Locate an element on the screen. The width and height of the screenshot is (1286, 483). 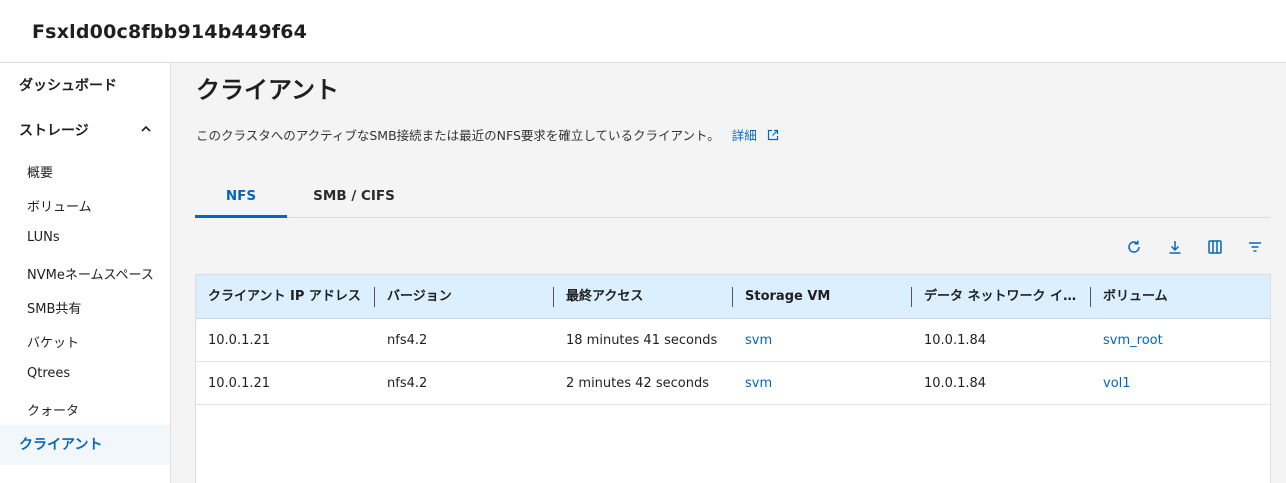
sidebar-item-storage: ストレージ is located at coordinates (85, 130).